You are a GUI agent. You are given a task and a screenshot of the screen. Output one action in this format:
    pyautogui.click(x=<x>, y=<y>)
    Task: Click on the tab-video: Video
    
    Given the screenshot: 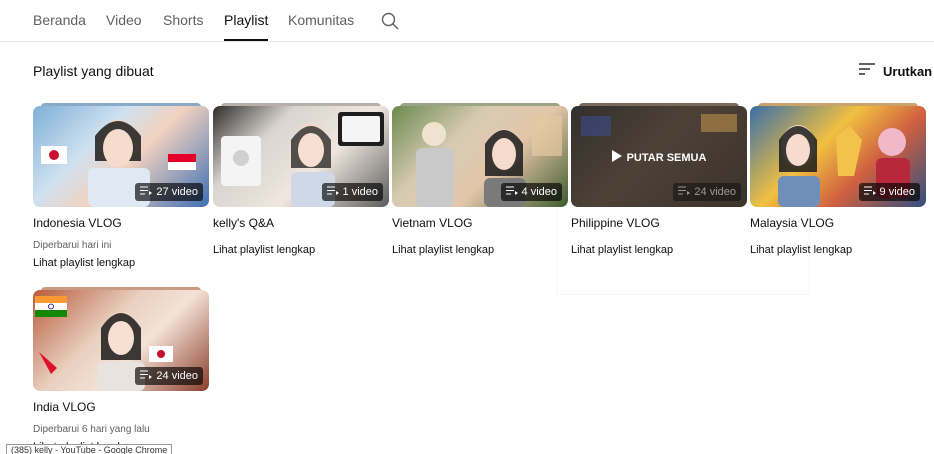 What is the action you would take?
    pyautogui.click(x=124, y=20)
    